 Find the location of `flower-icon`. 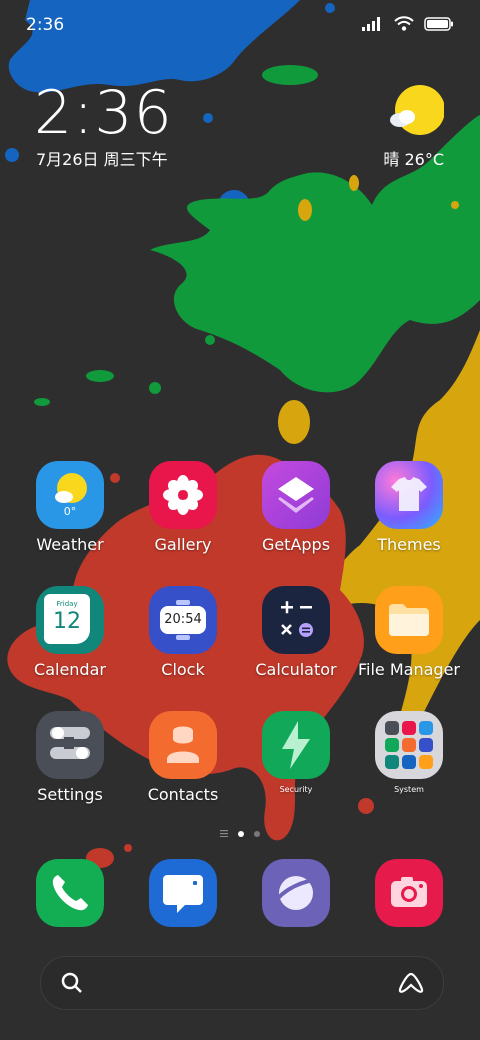

flower-icon is located at coordinates (183, 495).